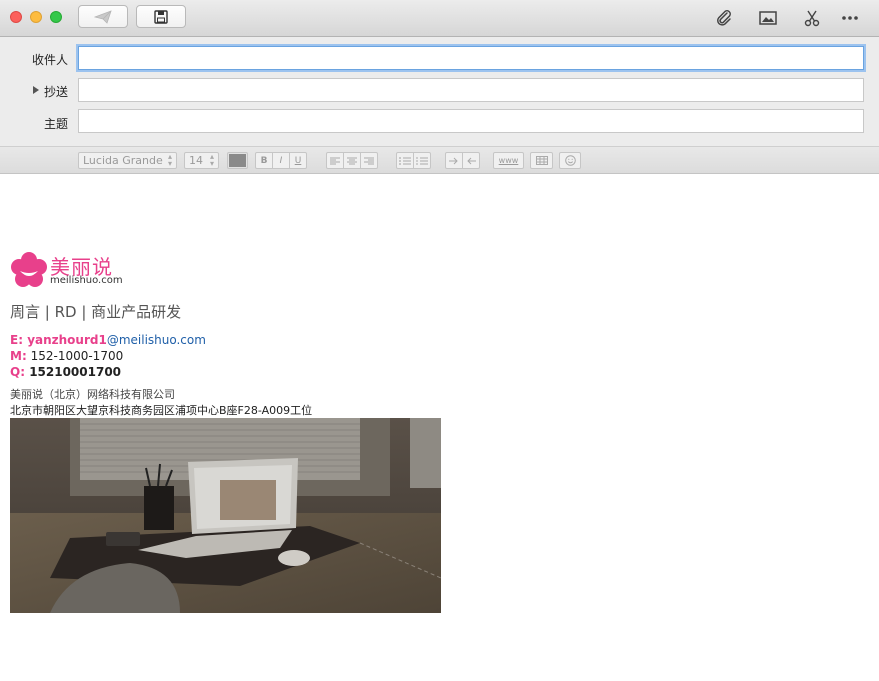 This screenshot has height=681, width=879. What do you see at coordinates (724, 18) in the screenshot?
I see `attach-icon` at bounding box center [724, 18].